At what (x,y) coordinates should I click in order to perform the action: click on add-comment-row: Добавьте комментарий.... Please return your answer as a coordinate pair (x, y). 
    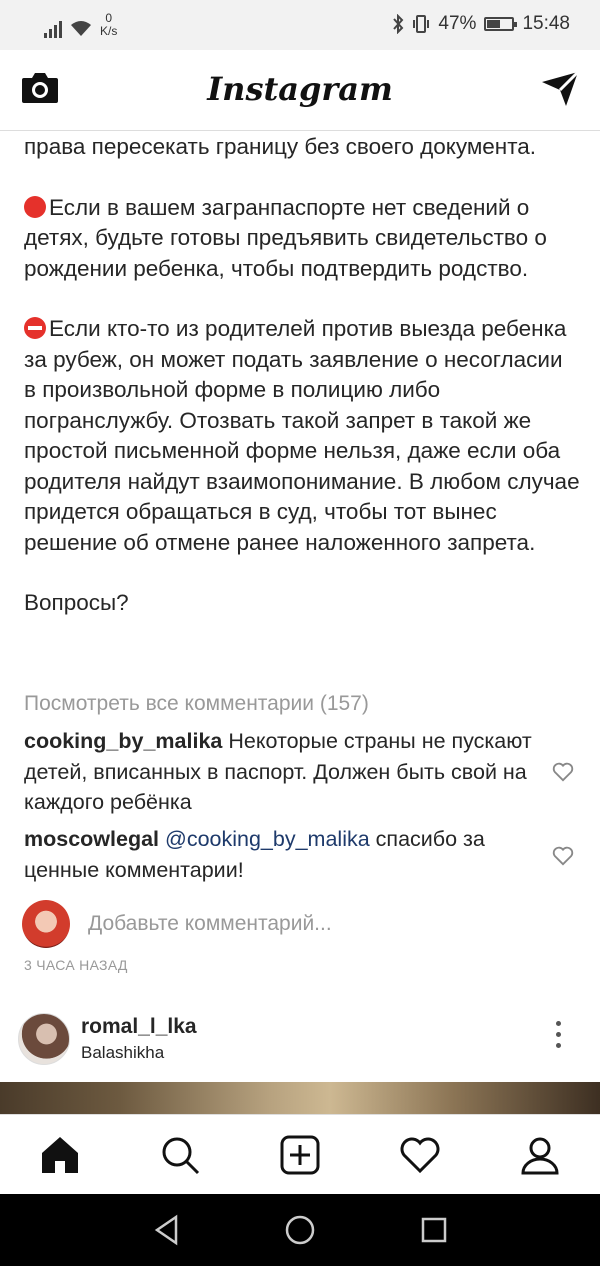
    Looking at the image, I should click on (177, 924).